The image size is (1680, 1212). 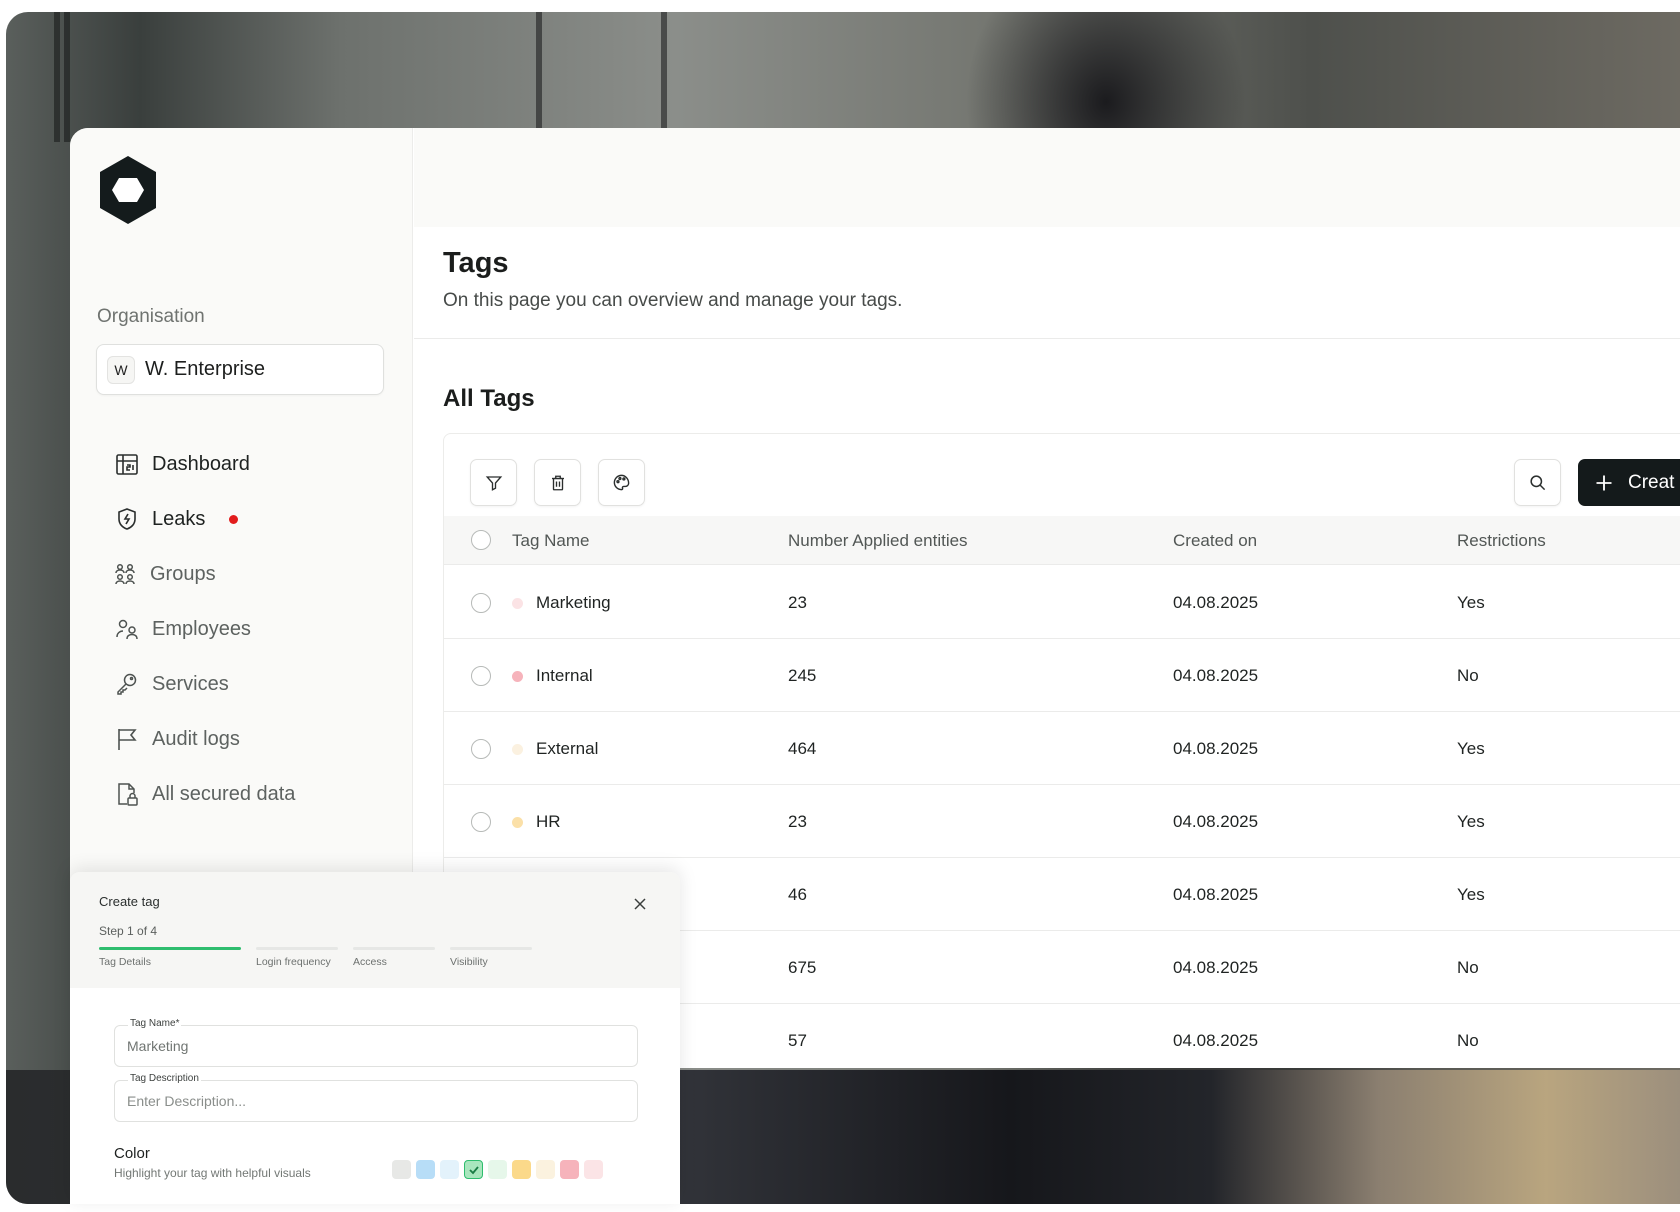 I want to click on palette-icon, so click(x=621, y=482).